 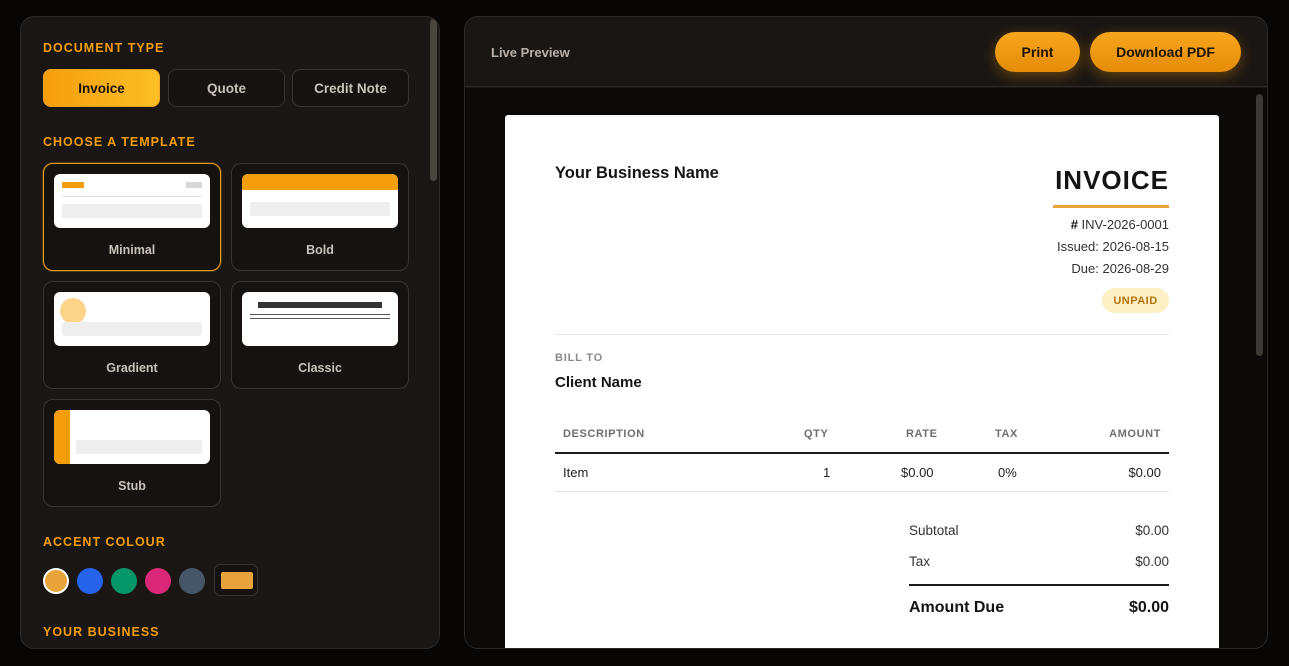 I want to click on accent-swatch-green, so click(x=124, y=581).